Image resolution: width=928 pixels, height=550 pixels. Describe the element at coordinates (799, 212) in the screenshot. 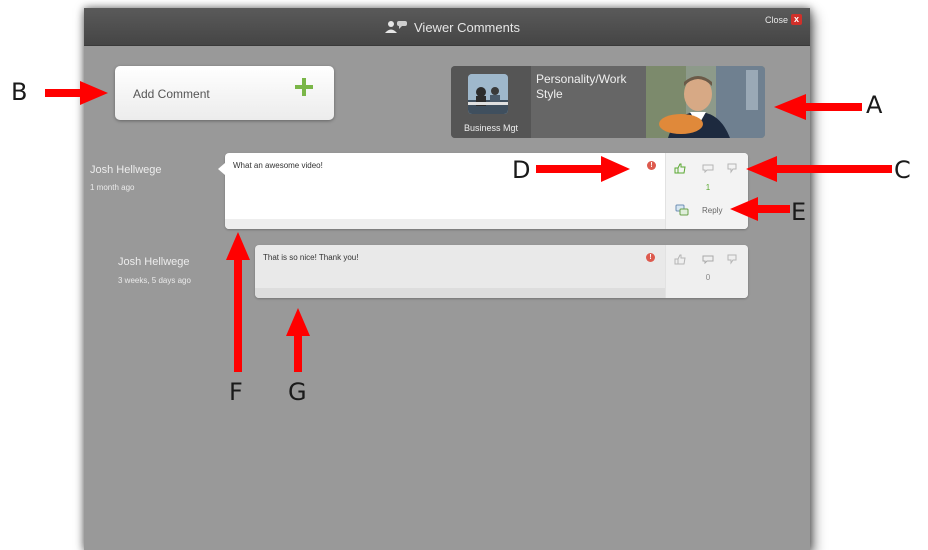

I see `annotation-e: E` at that location.